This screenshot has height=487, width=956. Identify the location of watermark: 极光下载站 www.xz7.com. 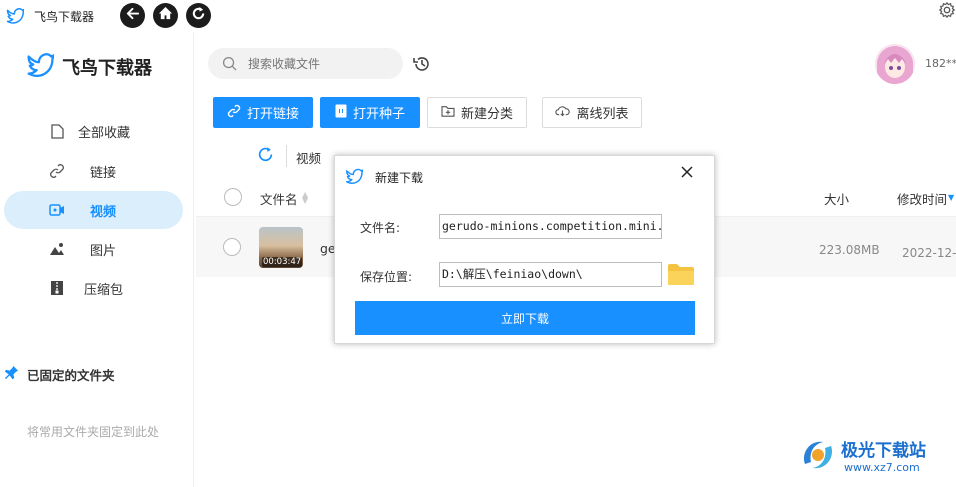
(874, 456).